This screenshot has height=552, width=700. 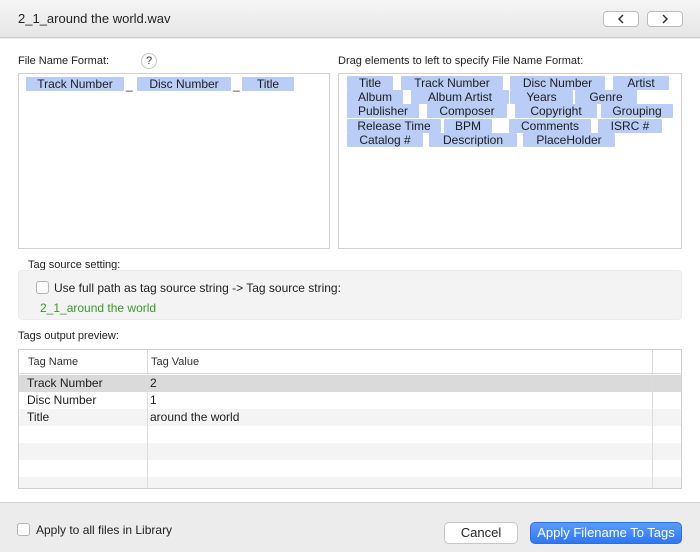 I want to click on table-header: Tag Name Tag Value, so click(x=350, y=362).